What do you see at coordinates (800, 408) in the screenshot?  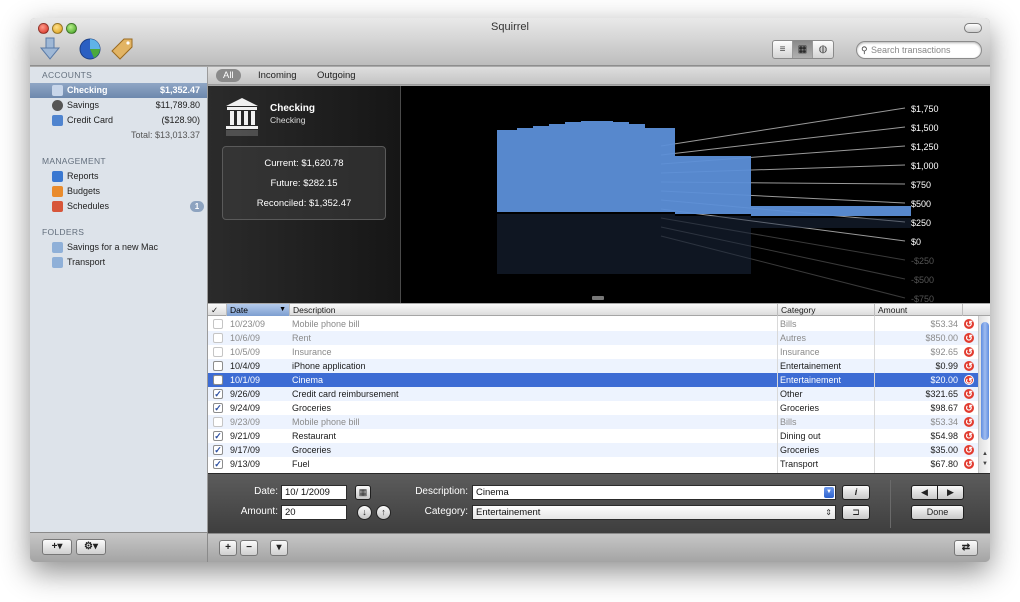 I see `row-category: Groceries` at bounding box center [800, 408].